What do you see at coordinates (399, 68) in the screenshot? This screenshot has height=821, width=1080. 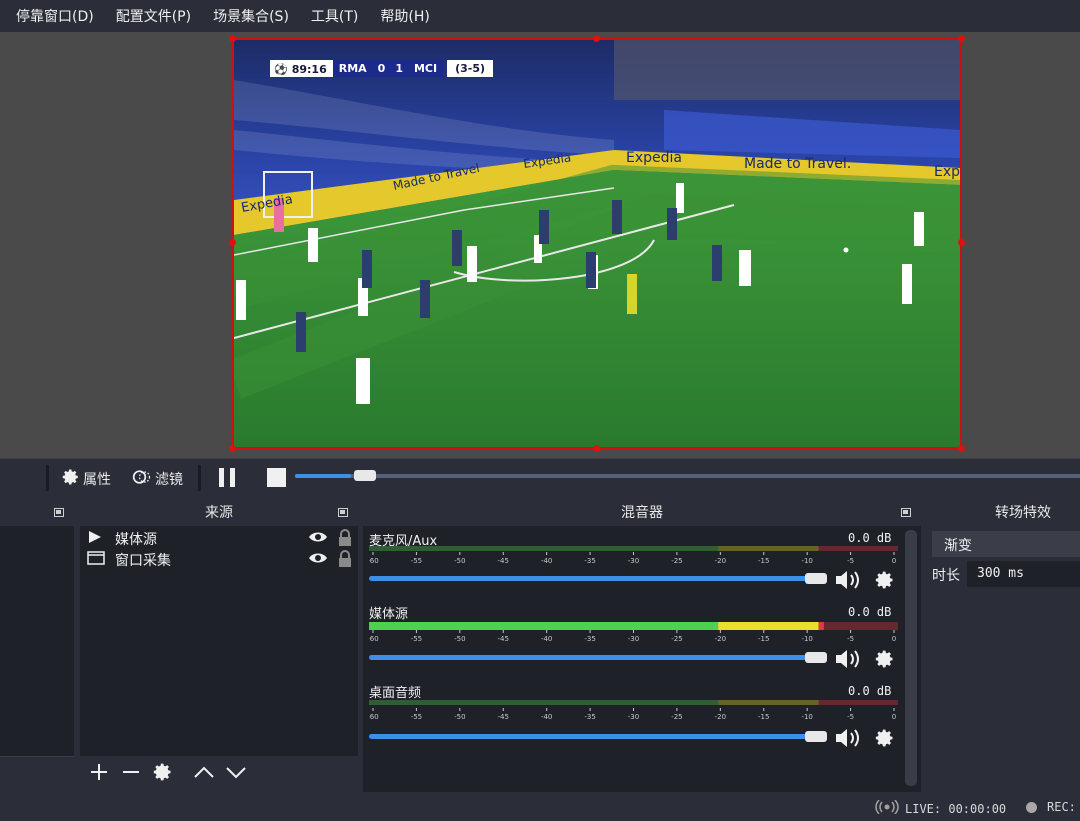 I see `away-score: 1` at bounding box center [399, 68].